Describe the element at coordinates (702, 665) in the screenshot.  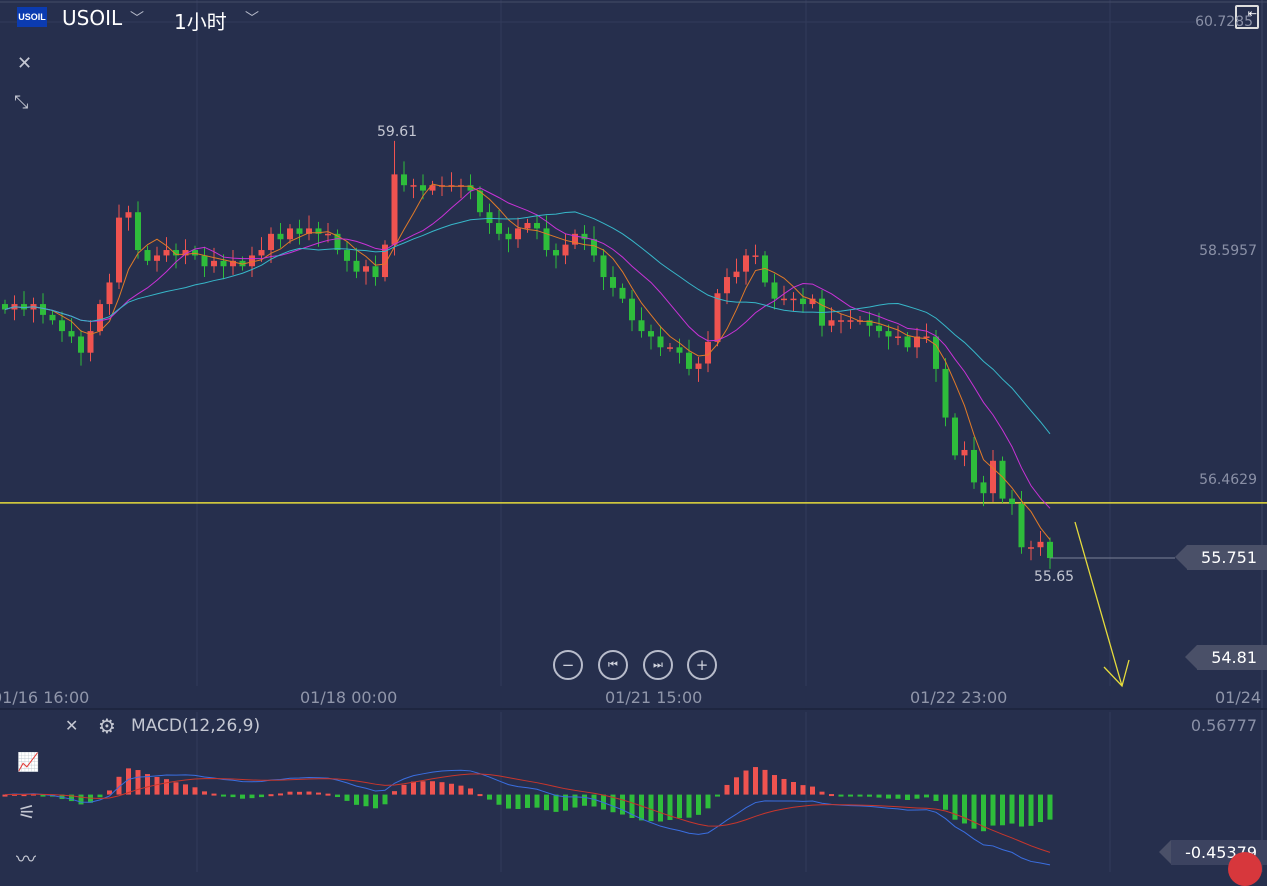
I see `zoom-in-button: +` at that location.